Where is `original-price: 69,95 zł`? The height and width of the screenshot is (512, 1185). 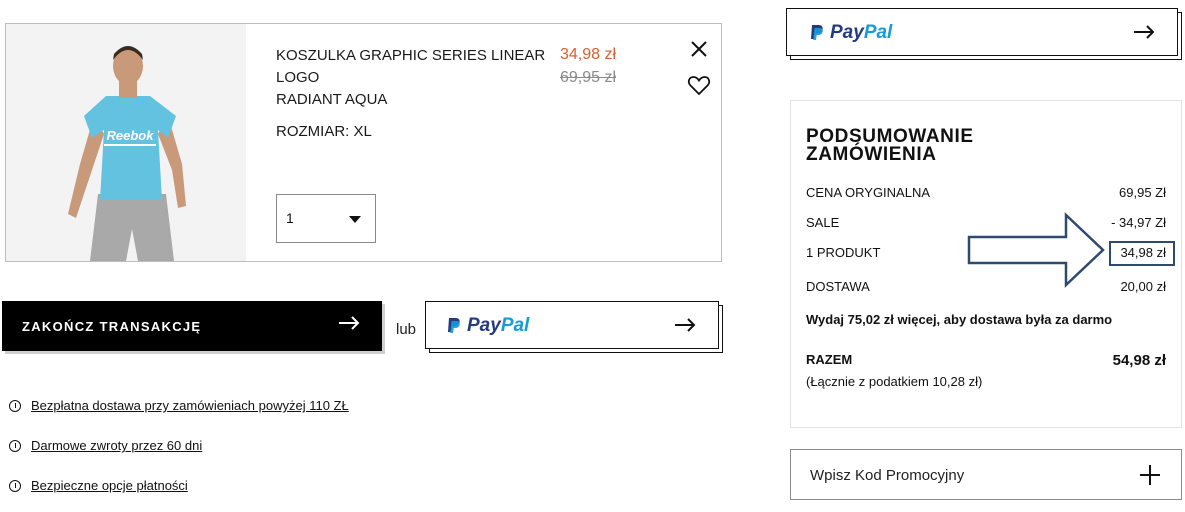 original-price: 69,95 zł is located at coordinates (588, 77).